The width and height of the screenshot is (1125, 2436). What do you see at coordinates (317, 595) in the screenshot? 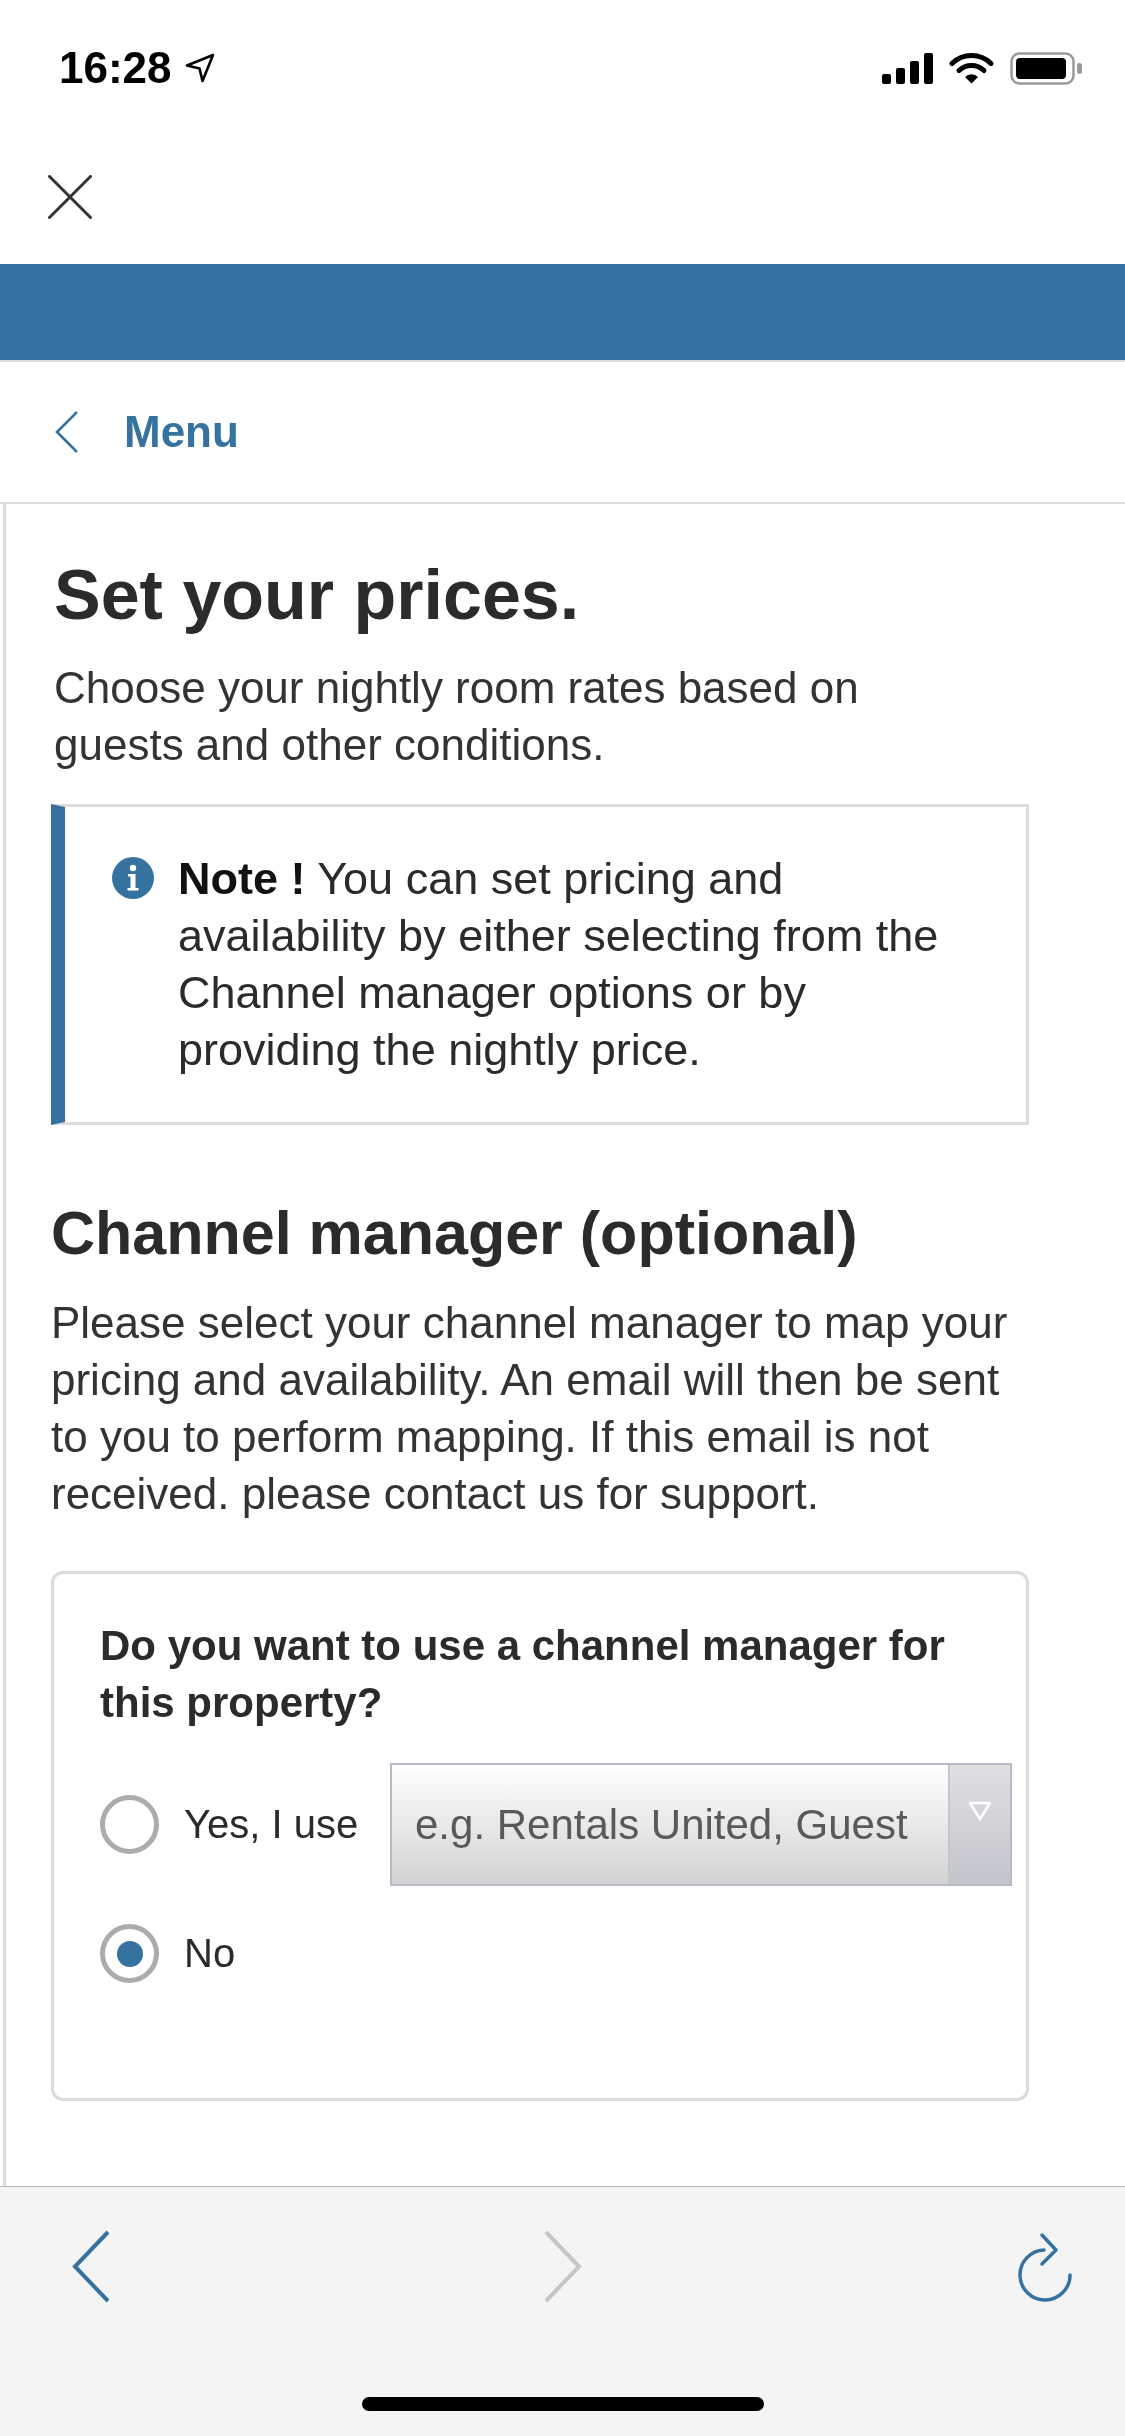
I see `page-title: Set your prices.` at bounding box center [317, 595].